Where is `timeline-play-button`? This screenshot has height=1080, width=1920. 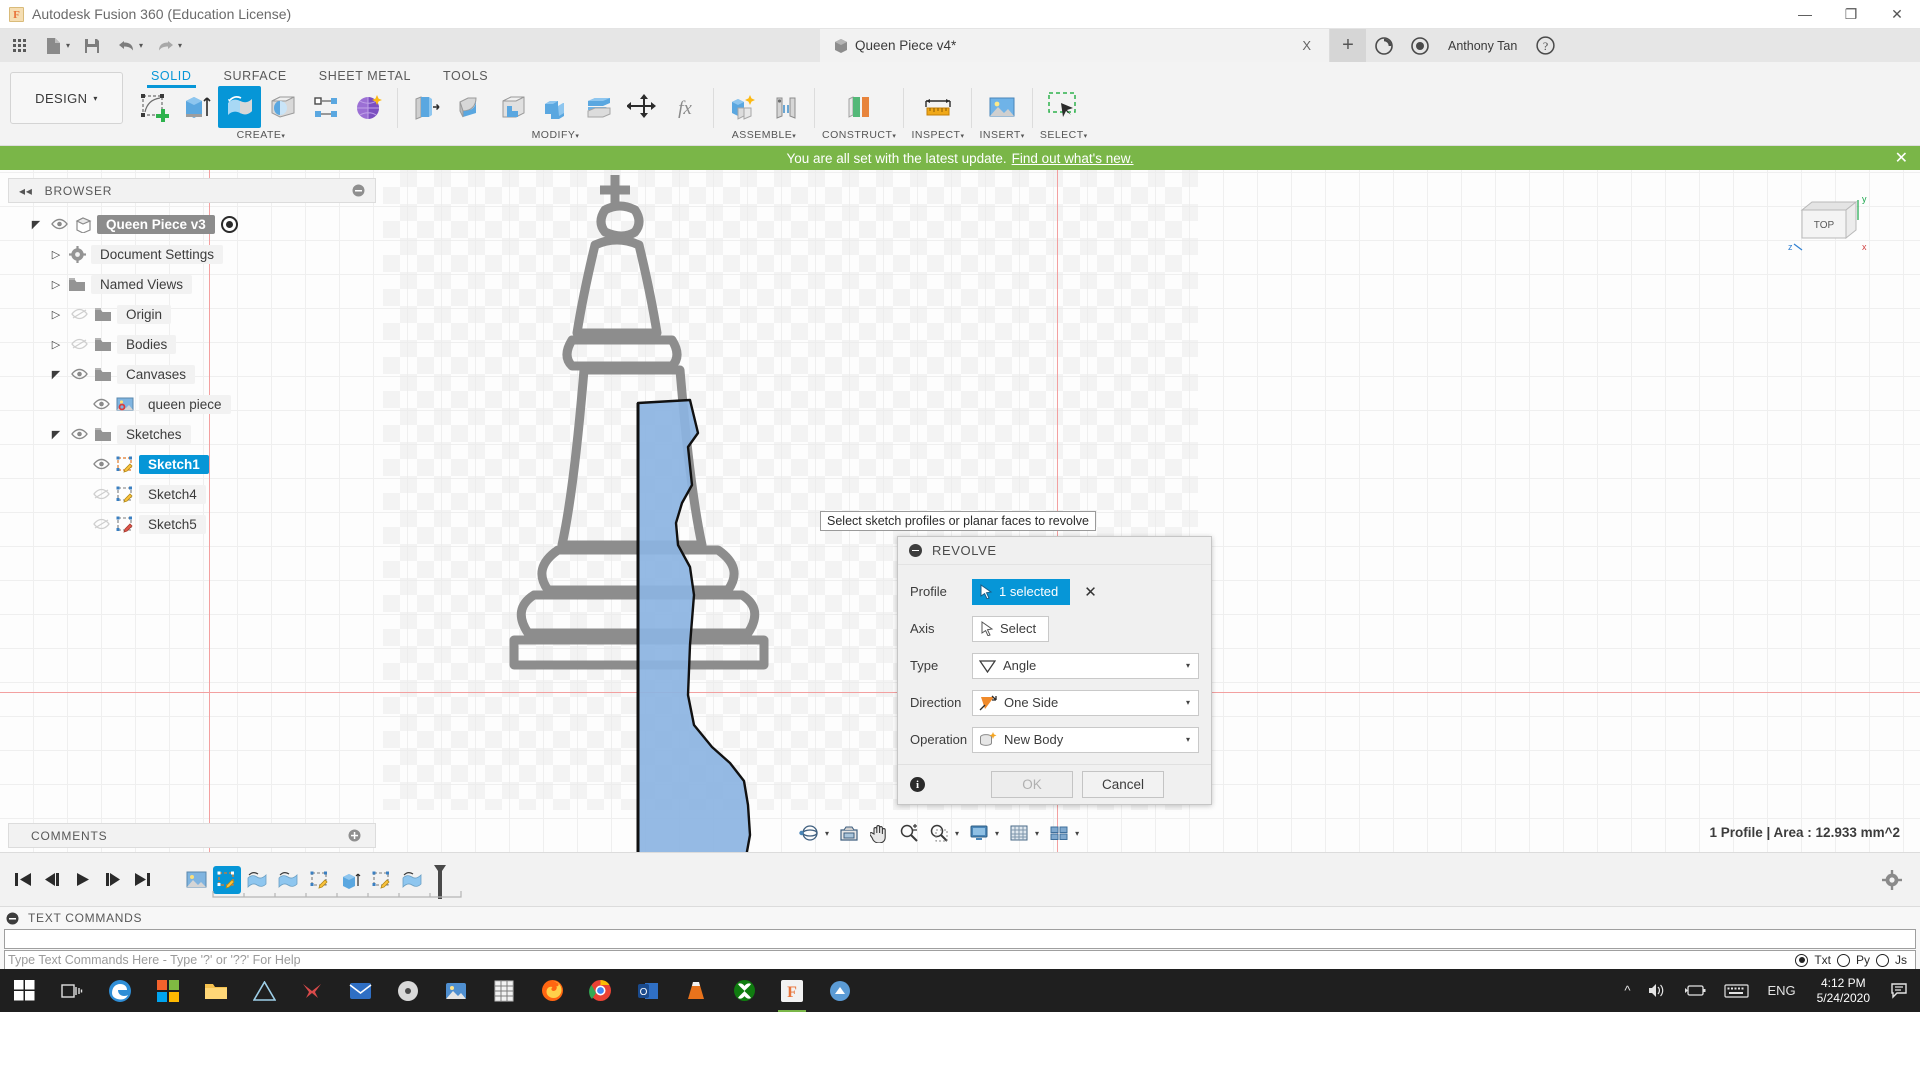 timeline-play-button is located at coordinates (83, 879).